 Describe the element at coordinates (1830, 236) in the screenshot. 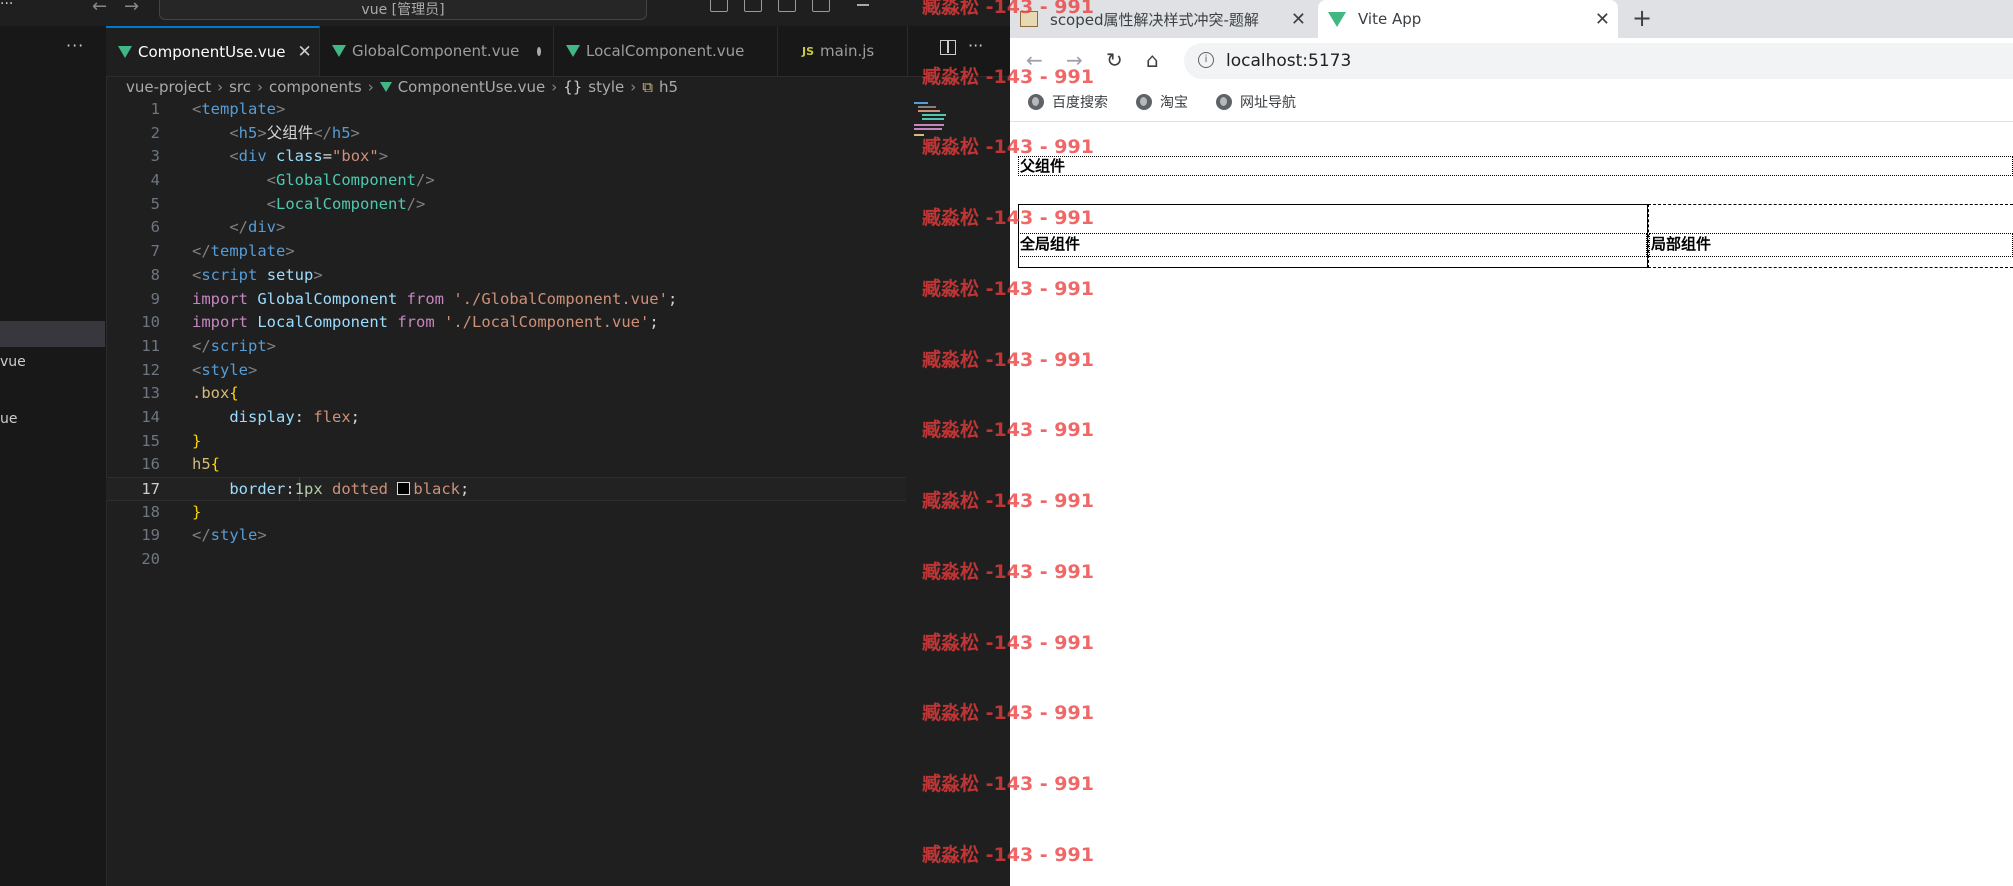

I see `local-component: 局部组件` at that location.